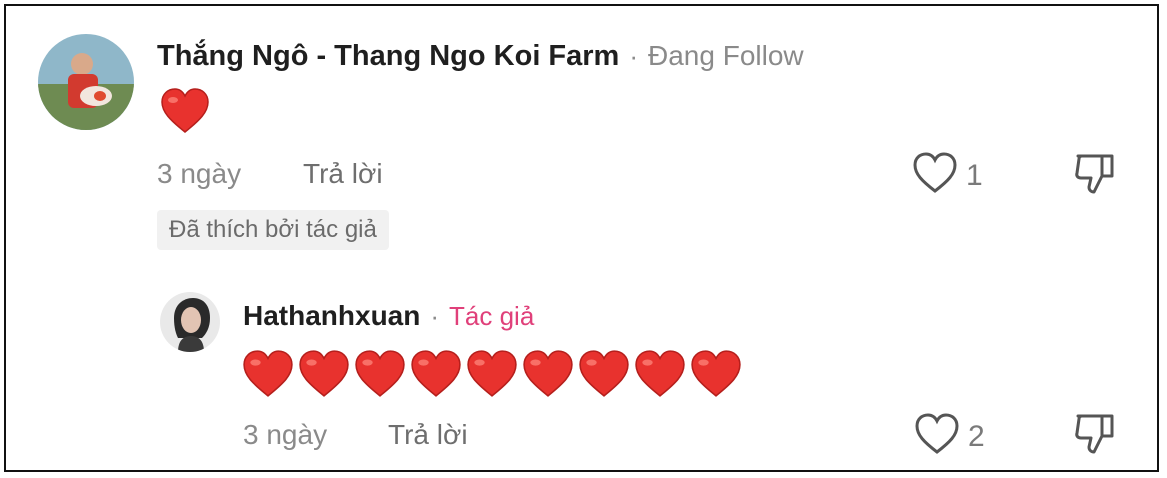 Image resolution: width=1167 pixels, height=478 pixels. I want to click on reply-like-button: 2, so click(949, 436).